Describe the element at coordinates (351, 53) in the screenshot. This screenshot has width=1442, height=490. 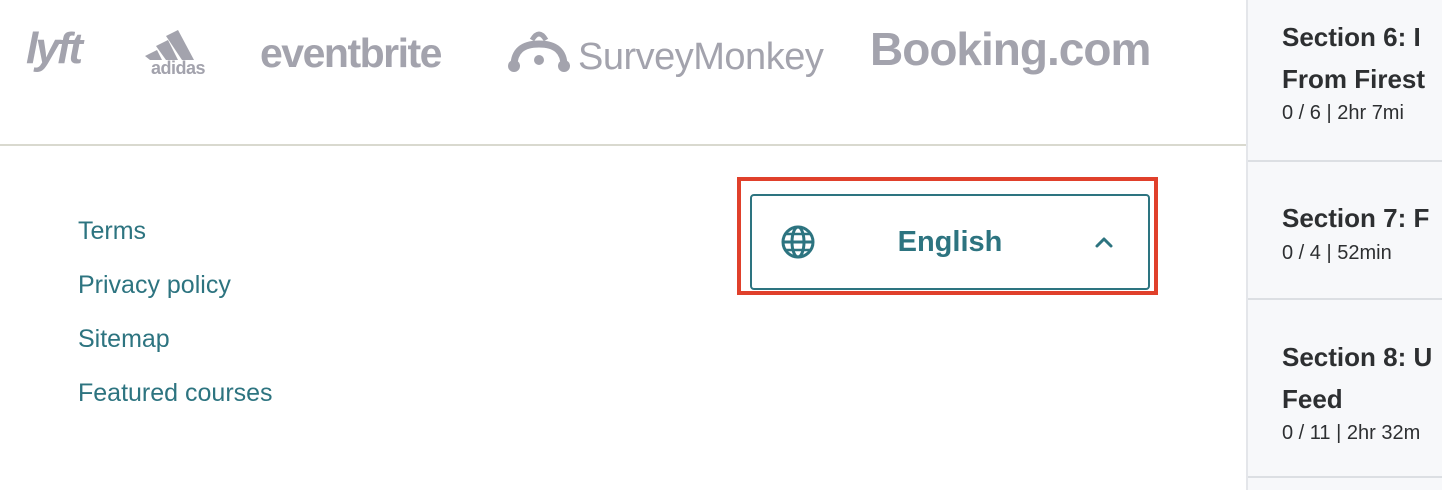
I see `eventbrite-logo: eventbrite` at that location.